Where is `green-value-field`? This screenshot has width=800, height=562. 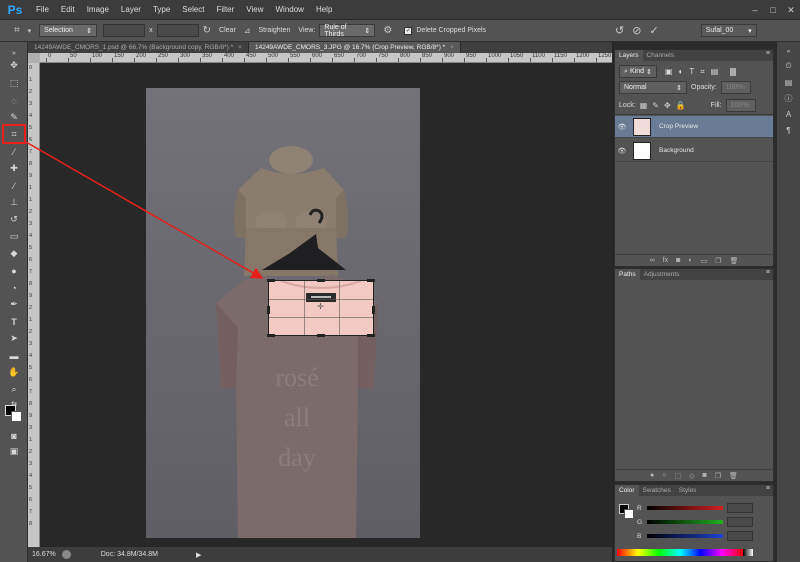
green-value-field is located at coordinates (740, 522).